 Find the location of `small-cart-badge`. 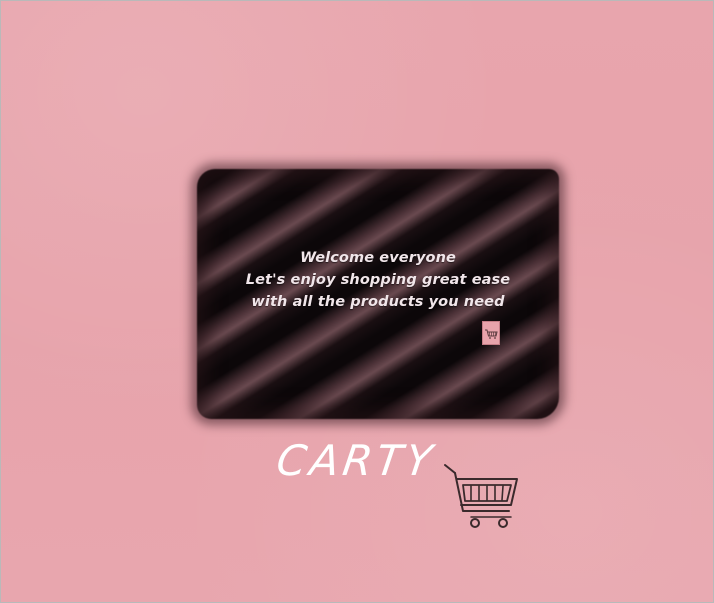

small-cart-badge is located at coordinates (491, 333).